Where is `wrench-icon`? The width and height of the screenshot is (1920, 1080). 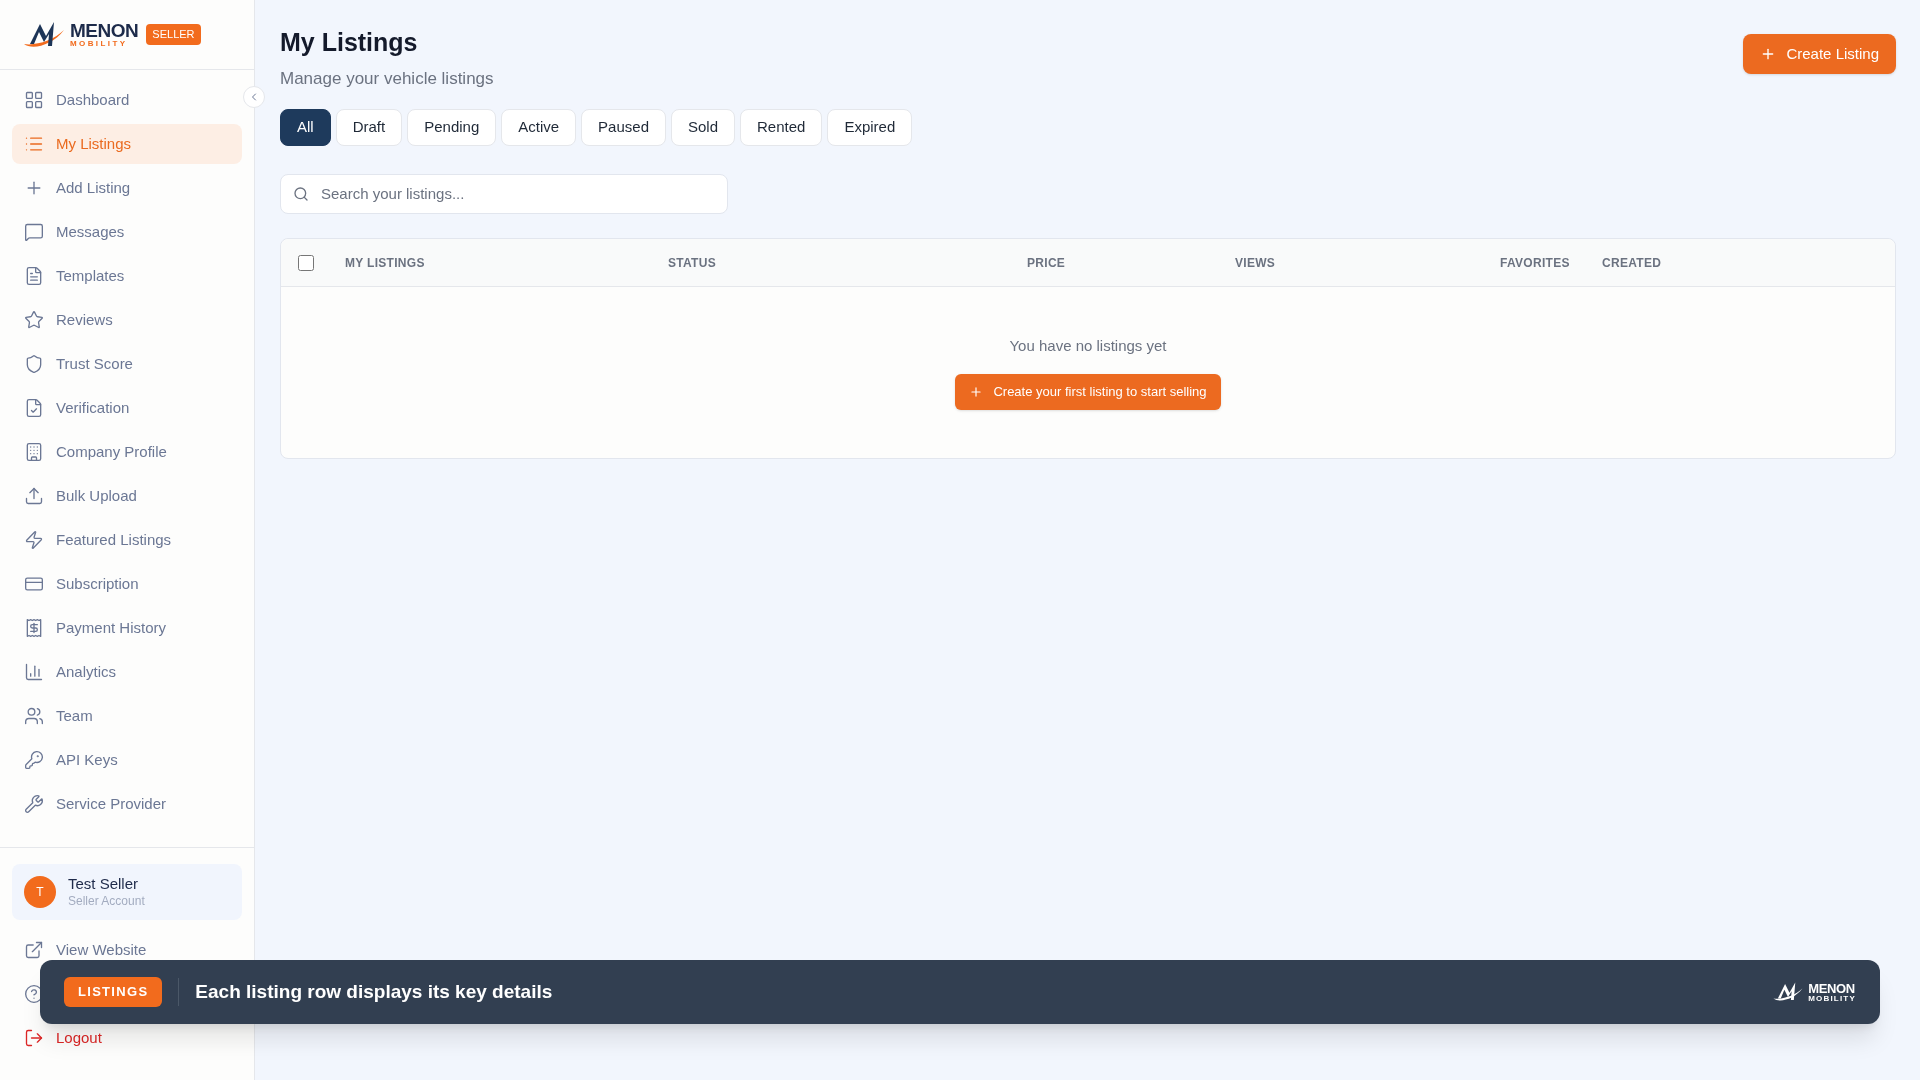
wrench-icon is located at coordinates (34, 804).